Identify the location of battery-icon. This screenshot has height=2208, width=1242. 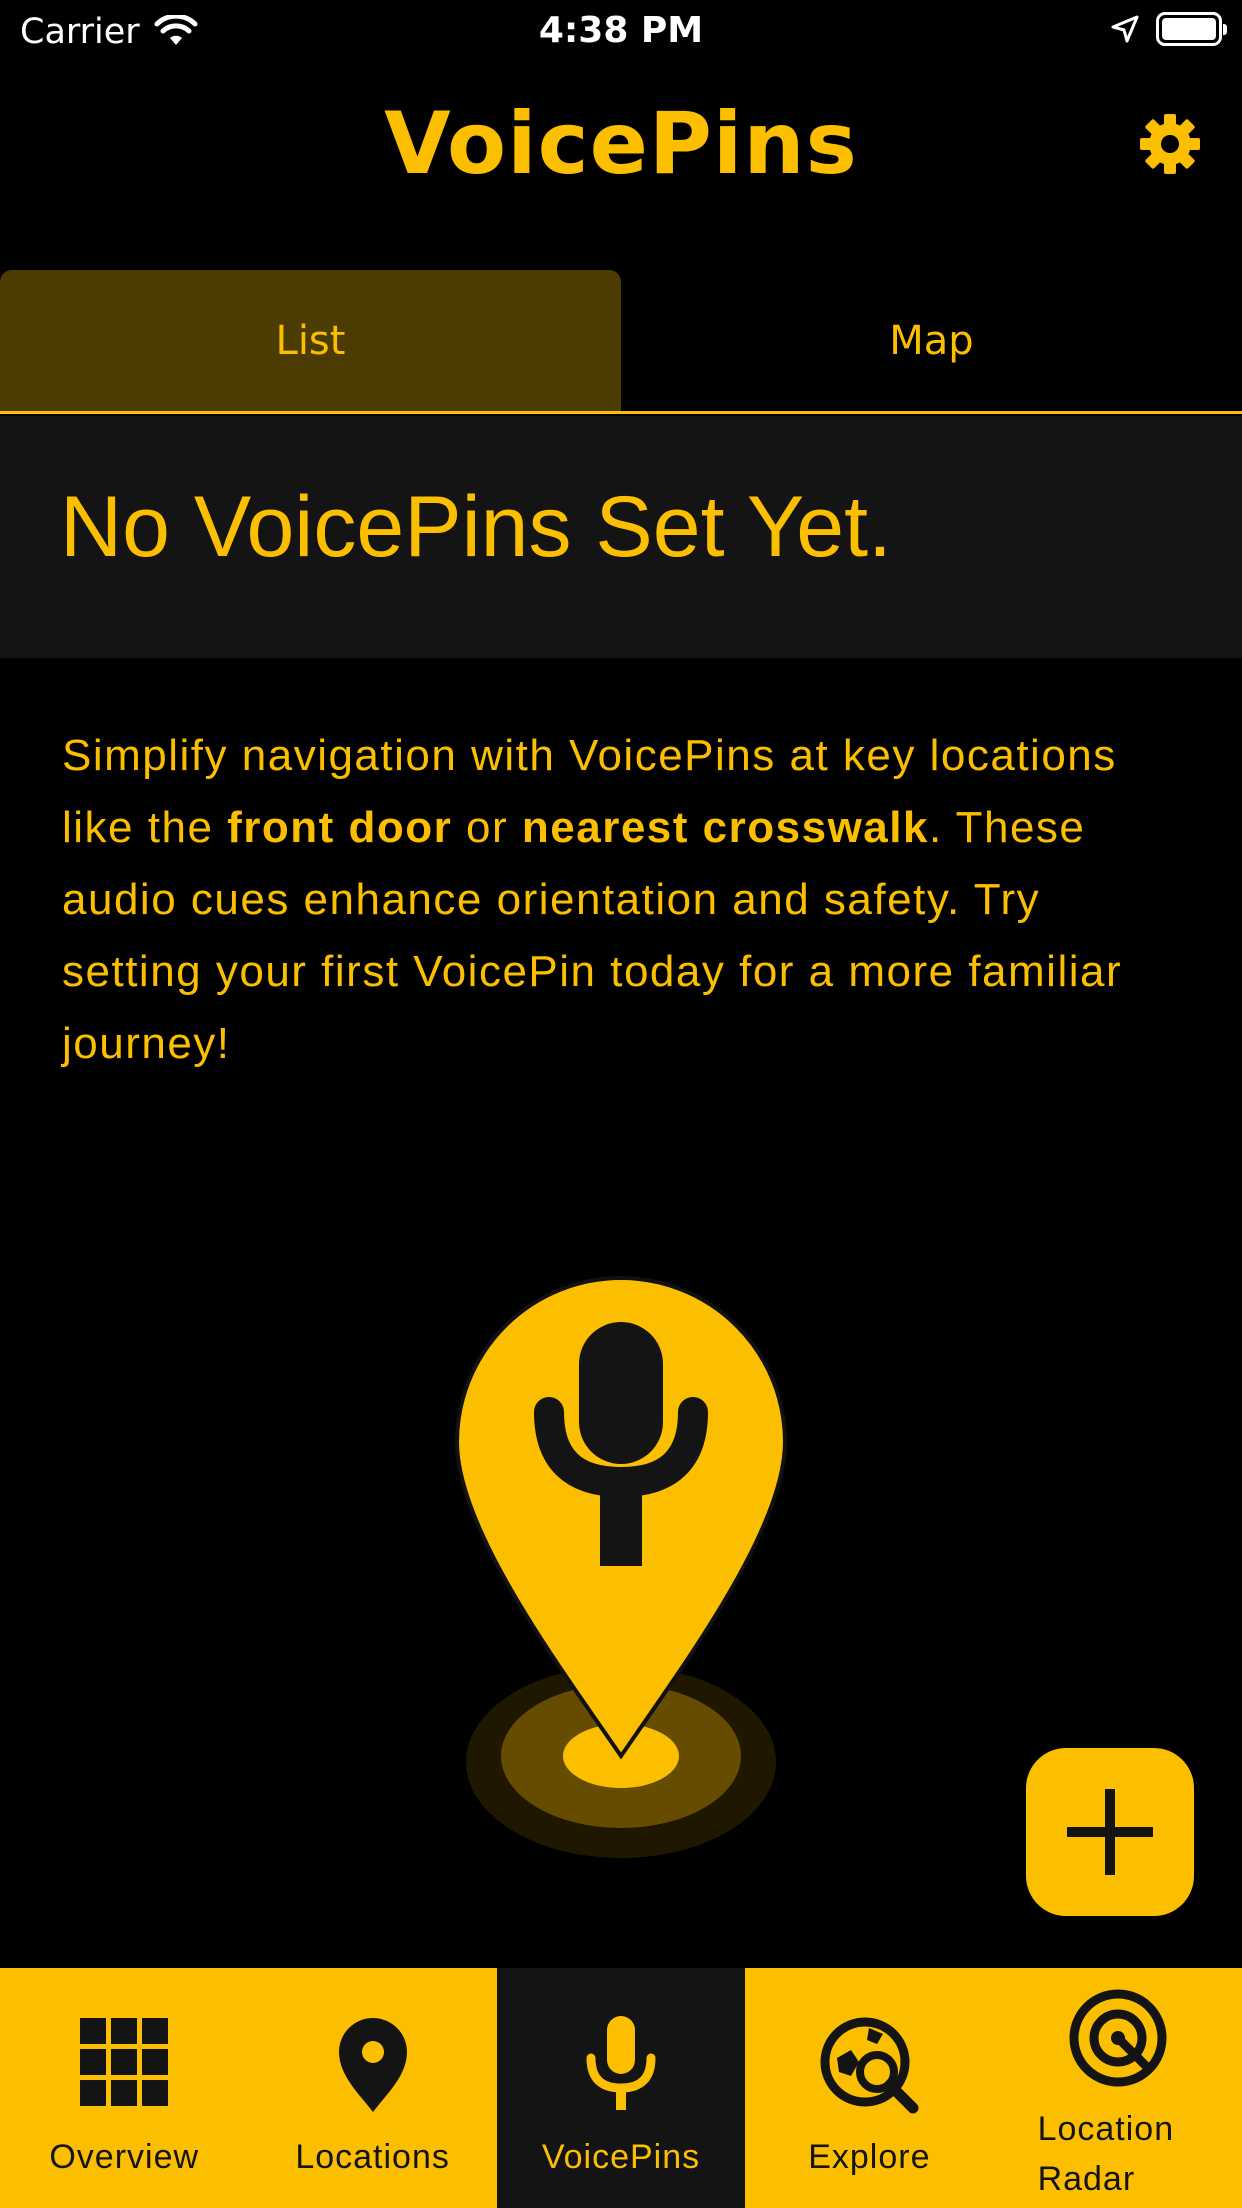
(1191, 29).